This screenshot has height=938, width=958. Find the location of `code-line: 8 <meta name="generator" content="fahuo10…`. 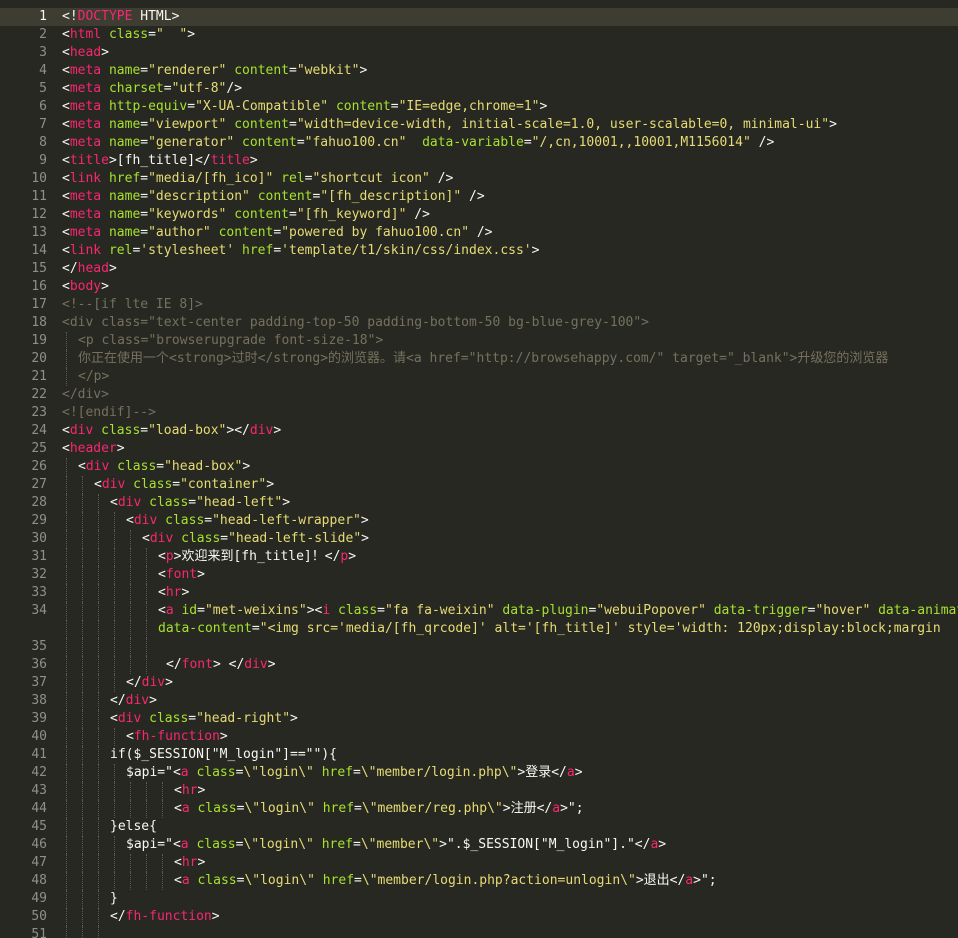

code-line: 8 <meta name="generator" content="fahuo10… is located at coordinates (479, 143).